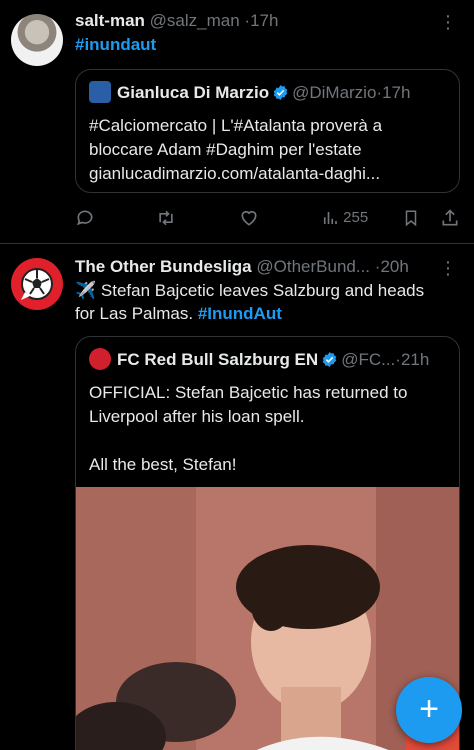 This screenshot has width=474, height=750. I want to click on bookmark-icon, so click(411, 218).